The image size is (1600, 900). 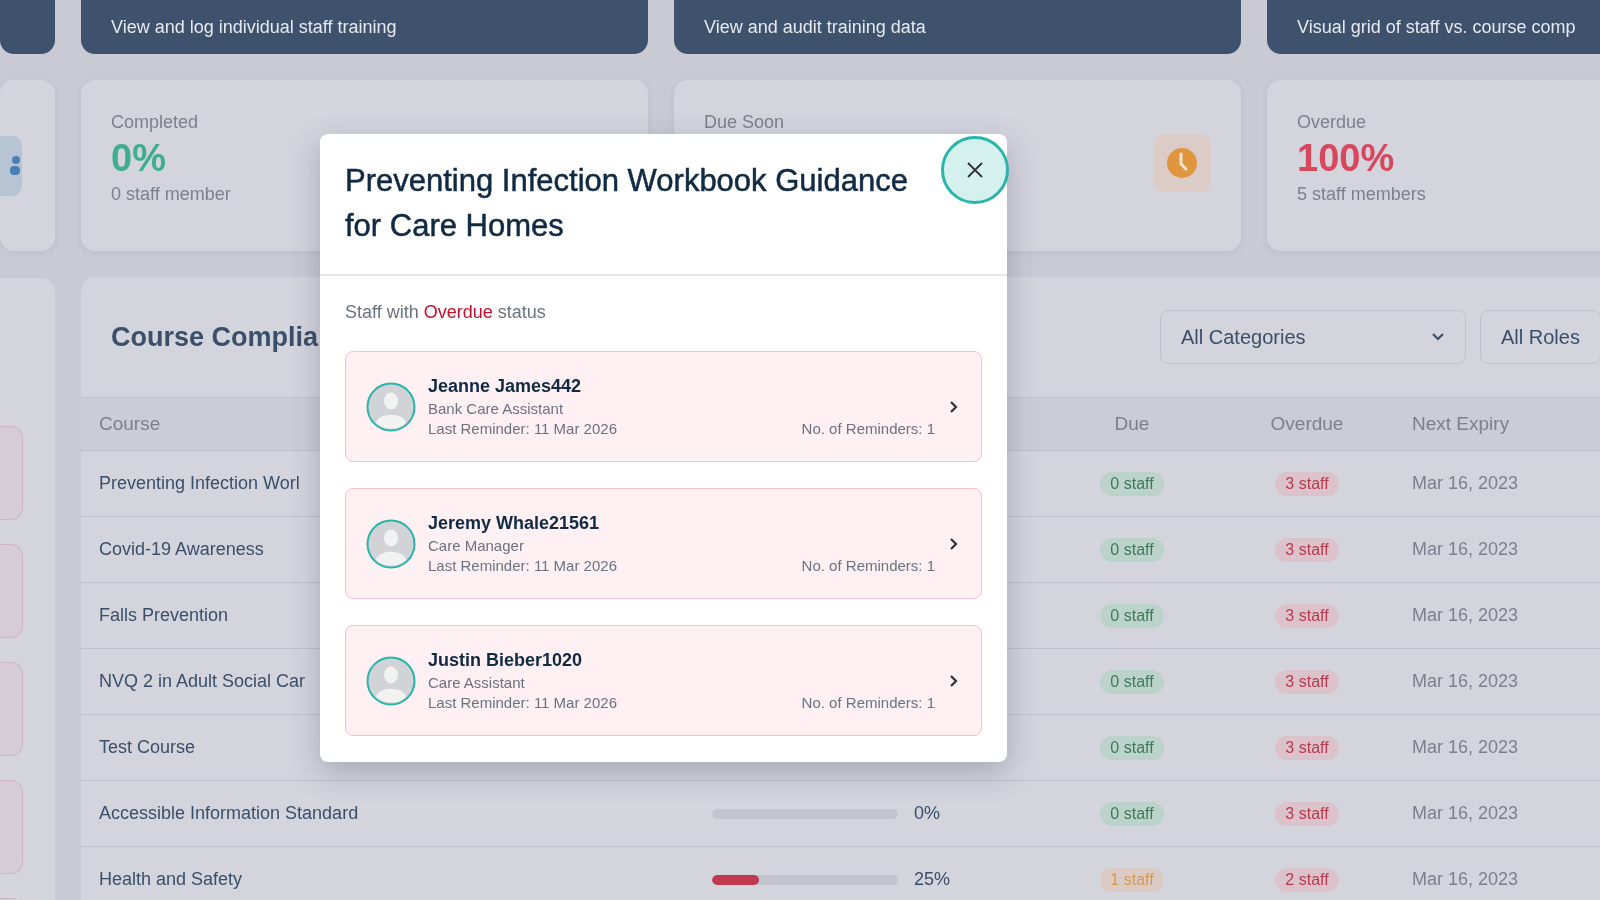 I want to click on course-name: Accessible Information Standard, so click(x=229, y=813).